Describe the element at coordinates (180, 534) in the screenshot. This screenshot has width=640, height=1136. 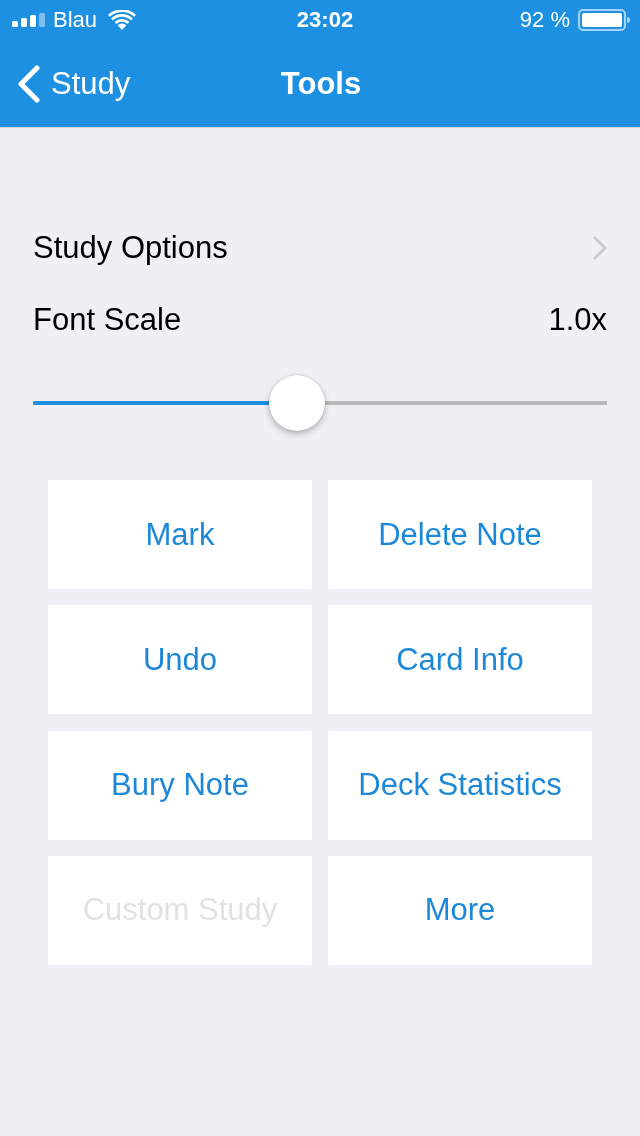
I see `action-button: Mark` at that location.